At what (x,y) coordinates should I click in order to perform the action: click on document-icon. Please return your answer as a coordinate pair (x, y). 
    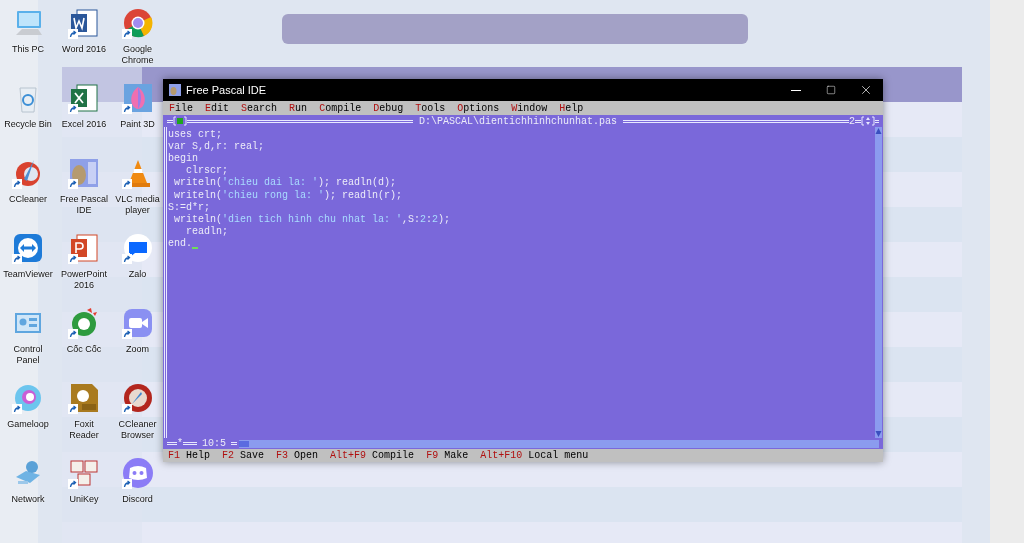
    Looking at the image, I should click on (84, 23).